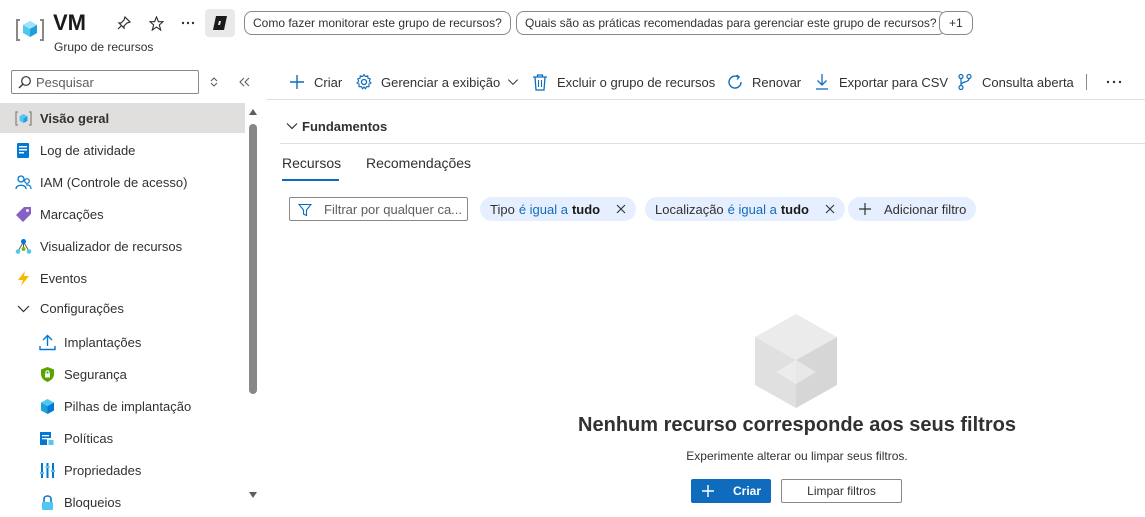  What do you see at coordinates (214, 82) in the screenshot?
I see `sort-toggle-icon` at bounding box center [214, 82].